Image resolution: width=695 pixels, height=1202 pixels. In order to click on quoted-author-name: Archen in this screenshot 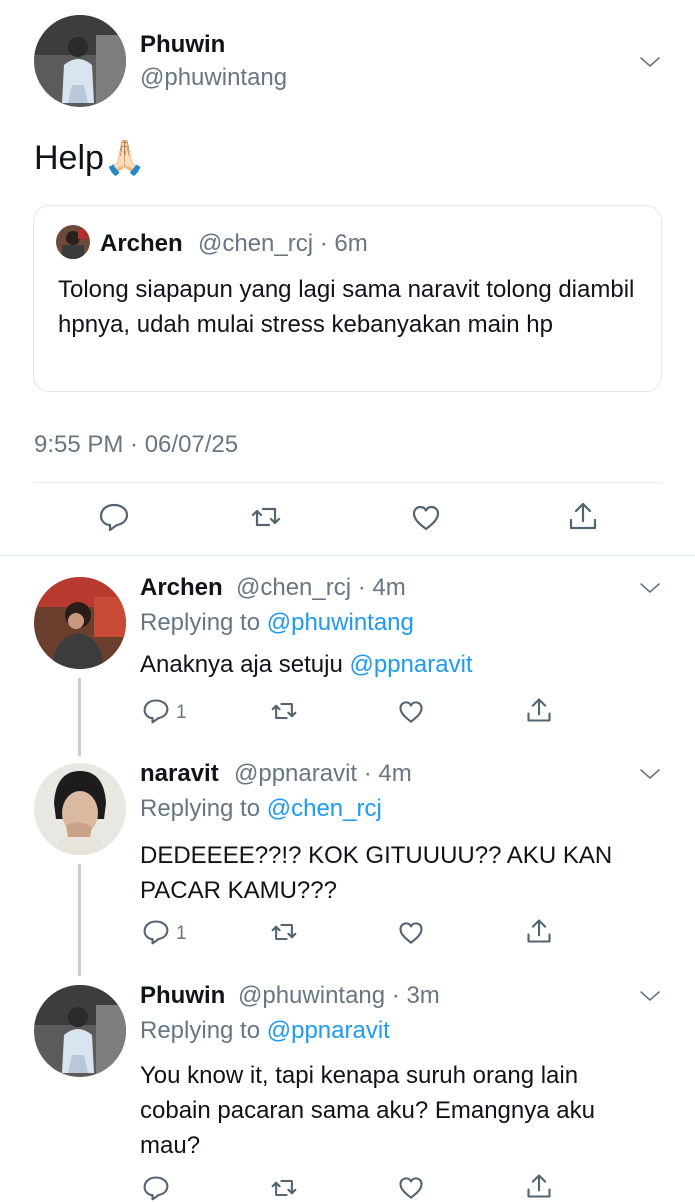, I will do `click(141, 243)`.